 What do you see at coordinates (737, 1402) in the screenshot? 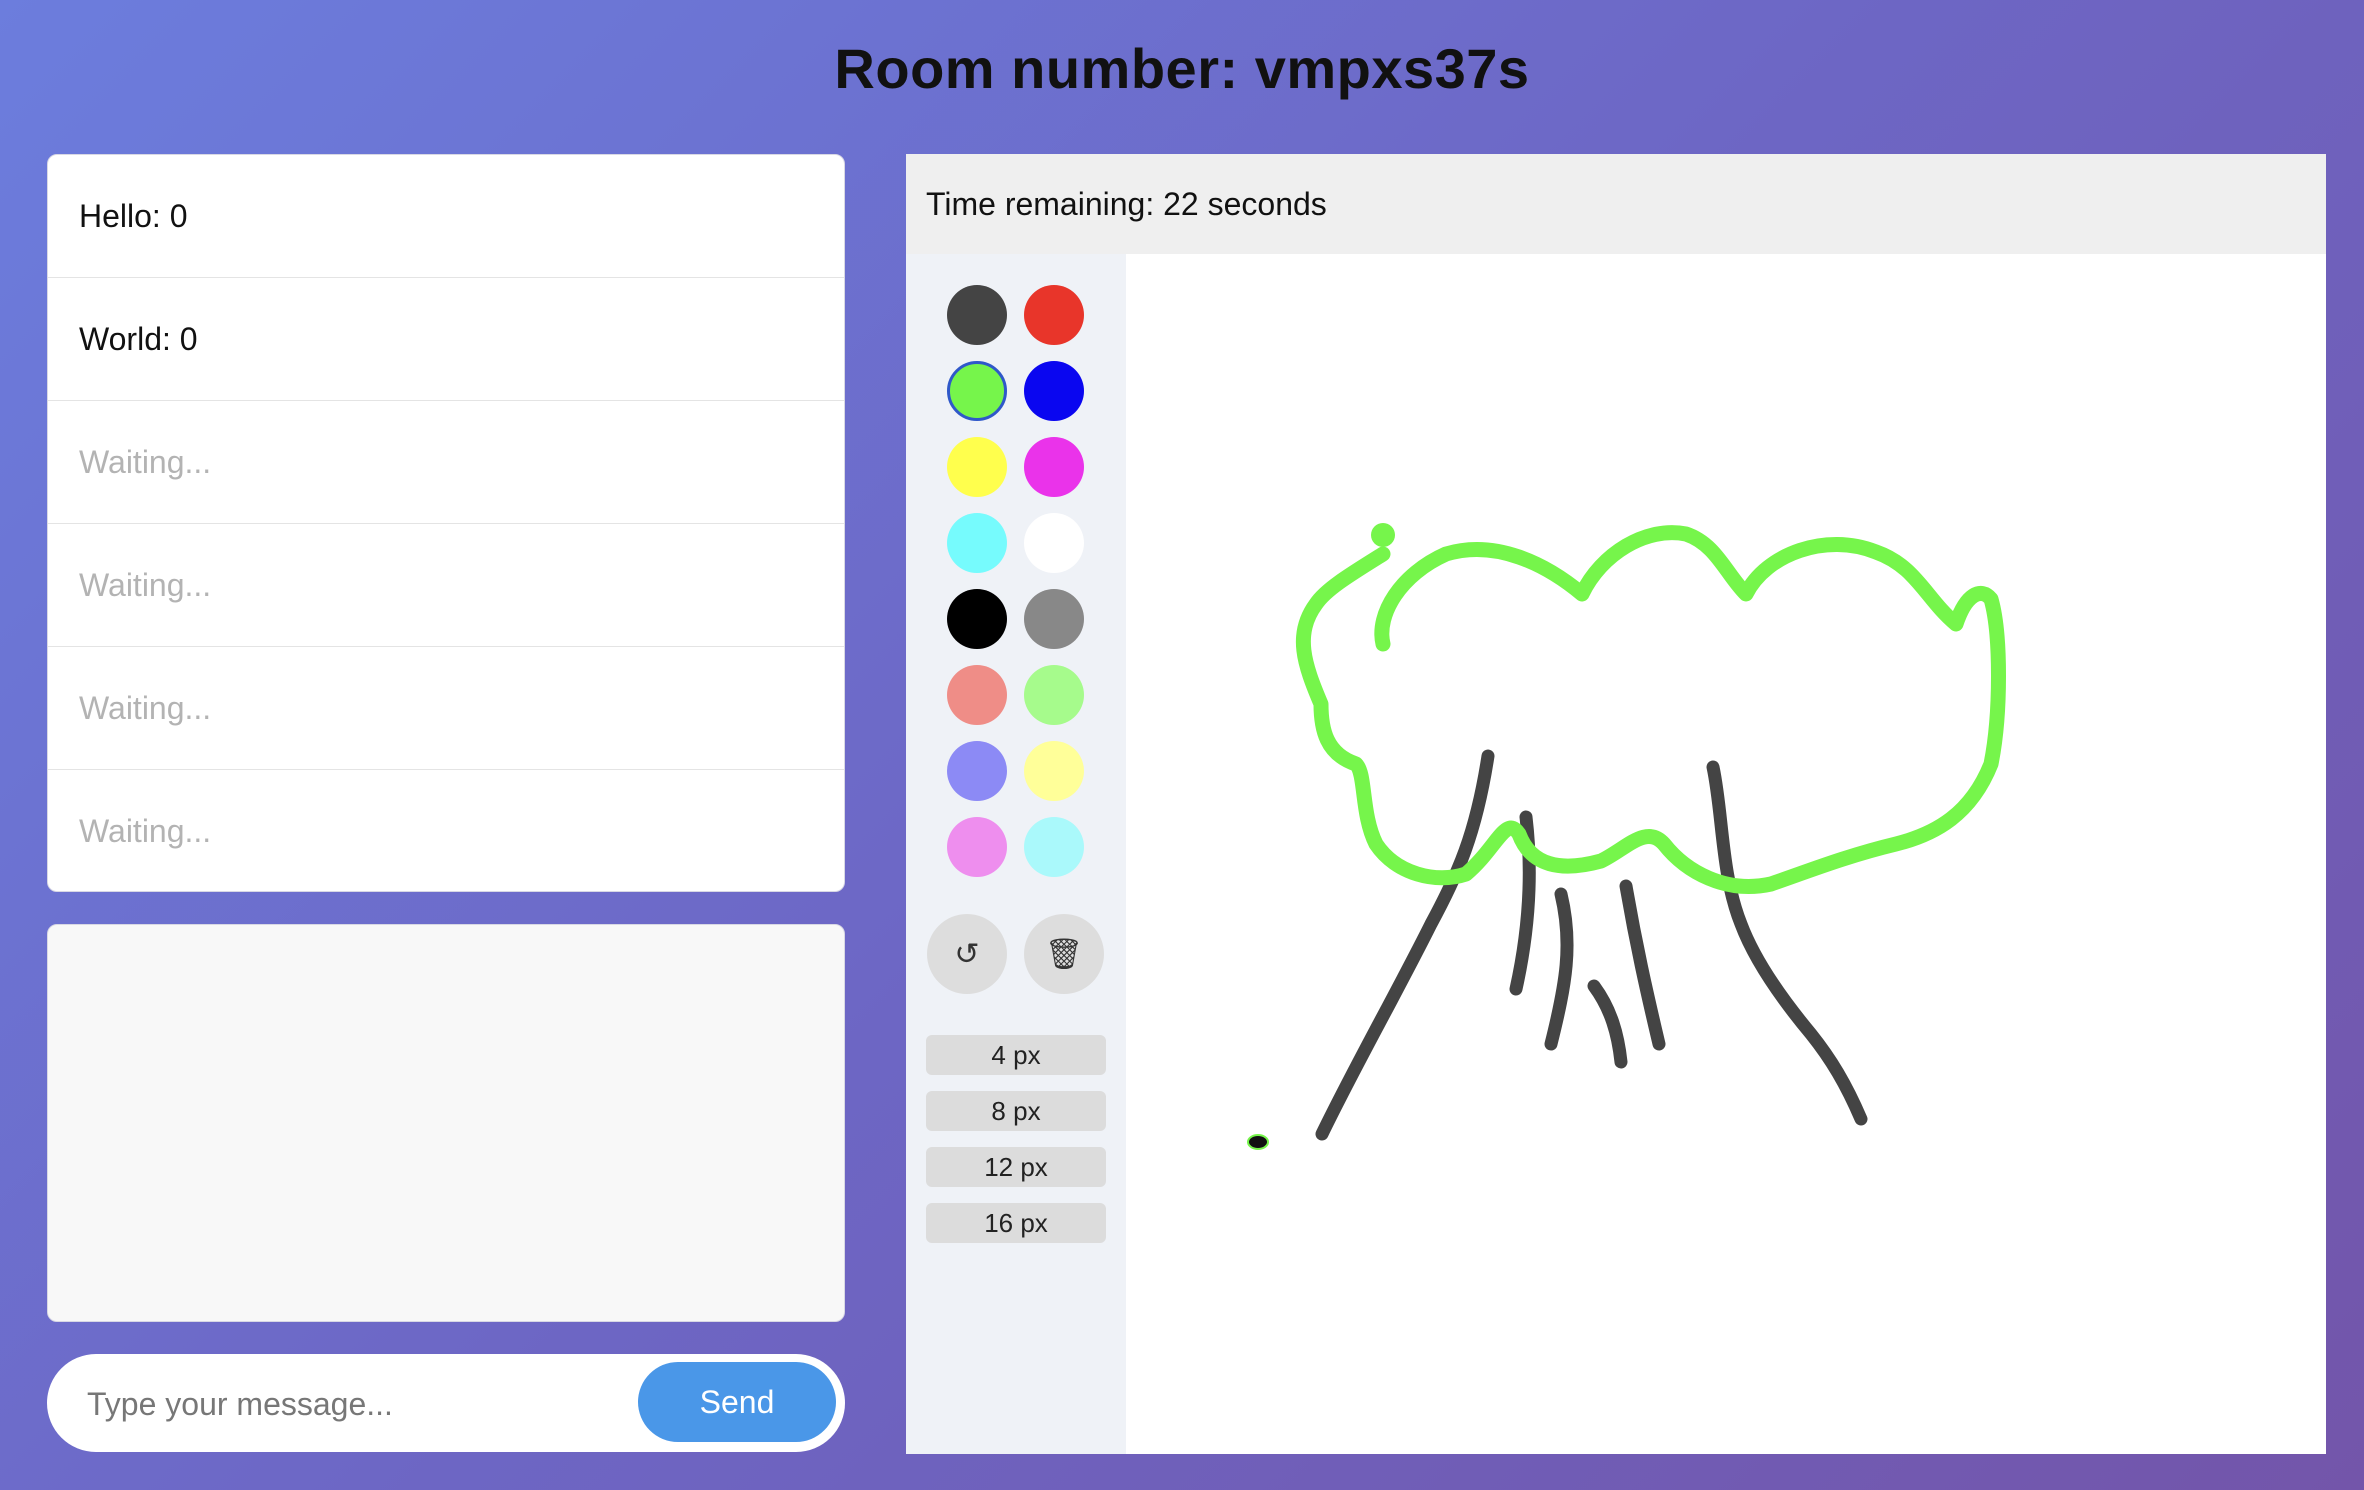
I see `send-button: Send` at bounding box center [737, 1402].